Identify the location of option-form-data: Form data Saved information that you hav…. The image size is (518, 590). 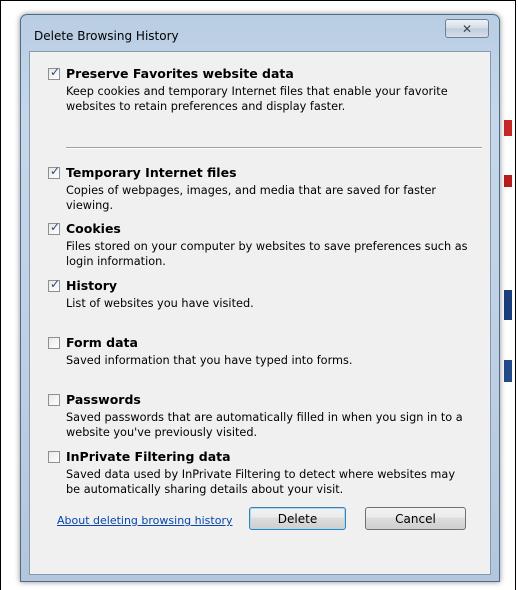
(258, 351).